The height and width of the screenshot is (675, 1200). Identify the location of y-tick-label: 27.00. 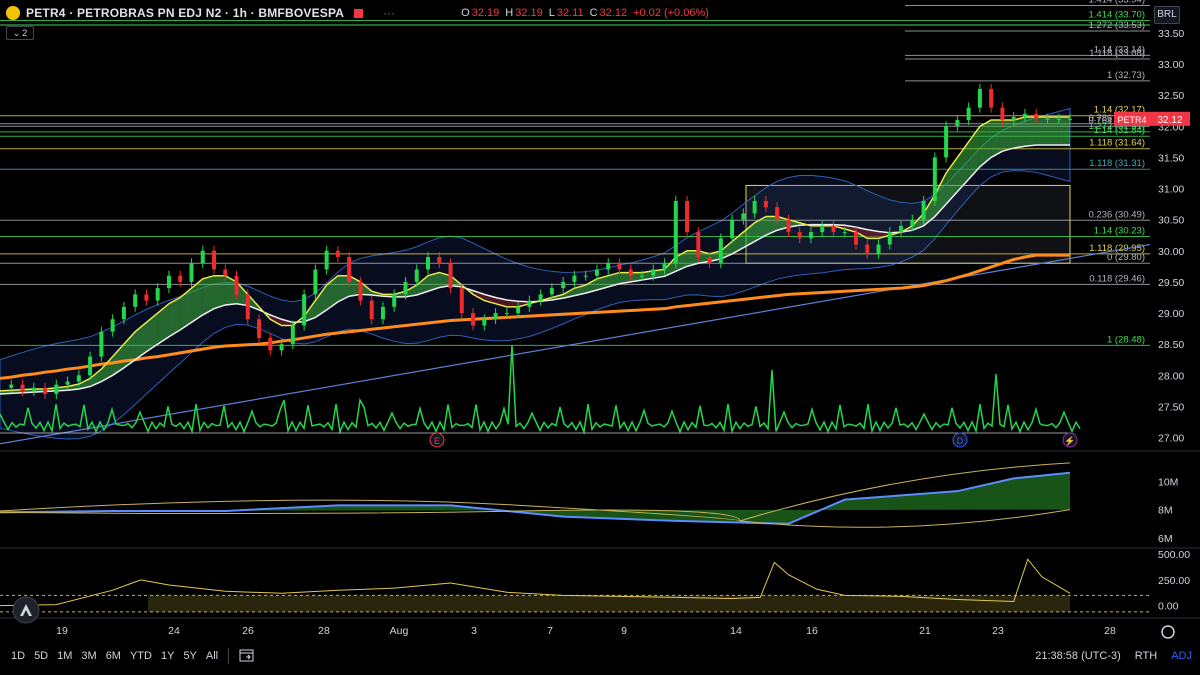
(1171, 439).